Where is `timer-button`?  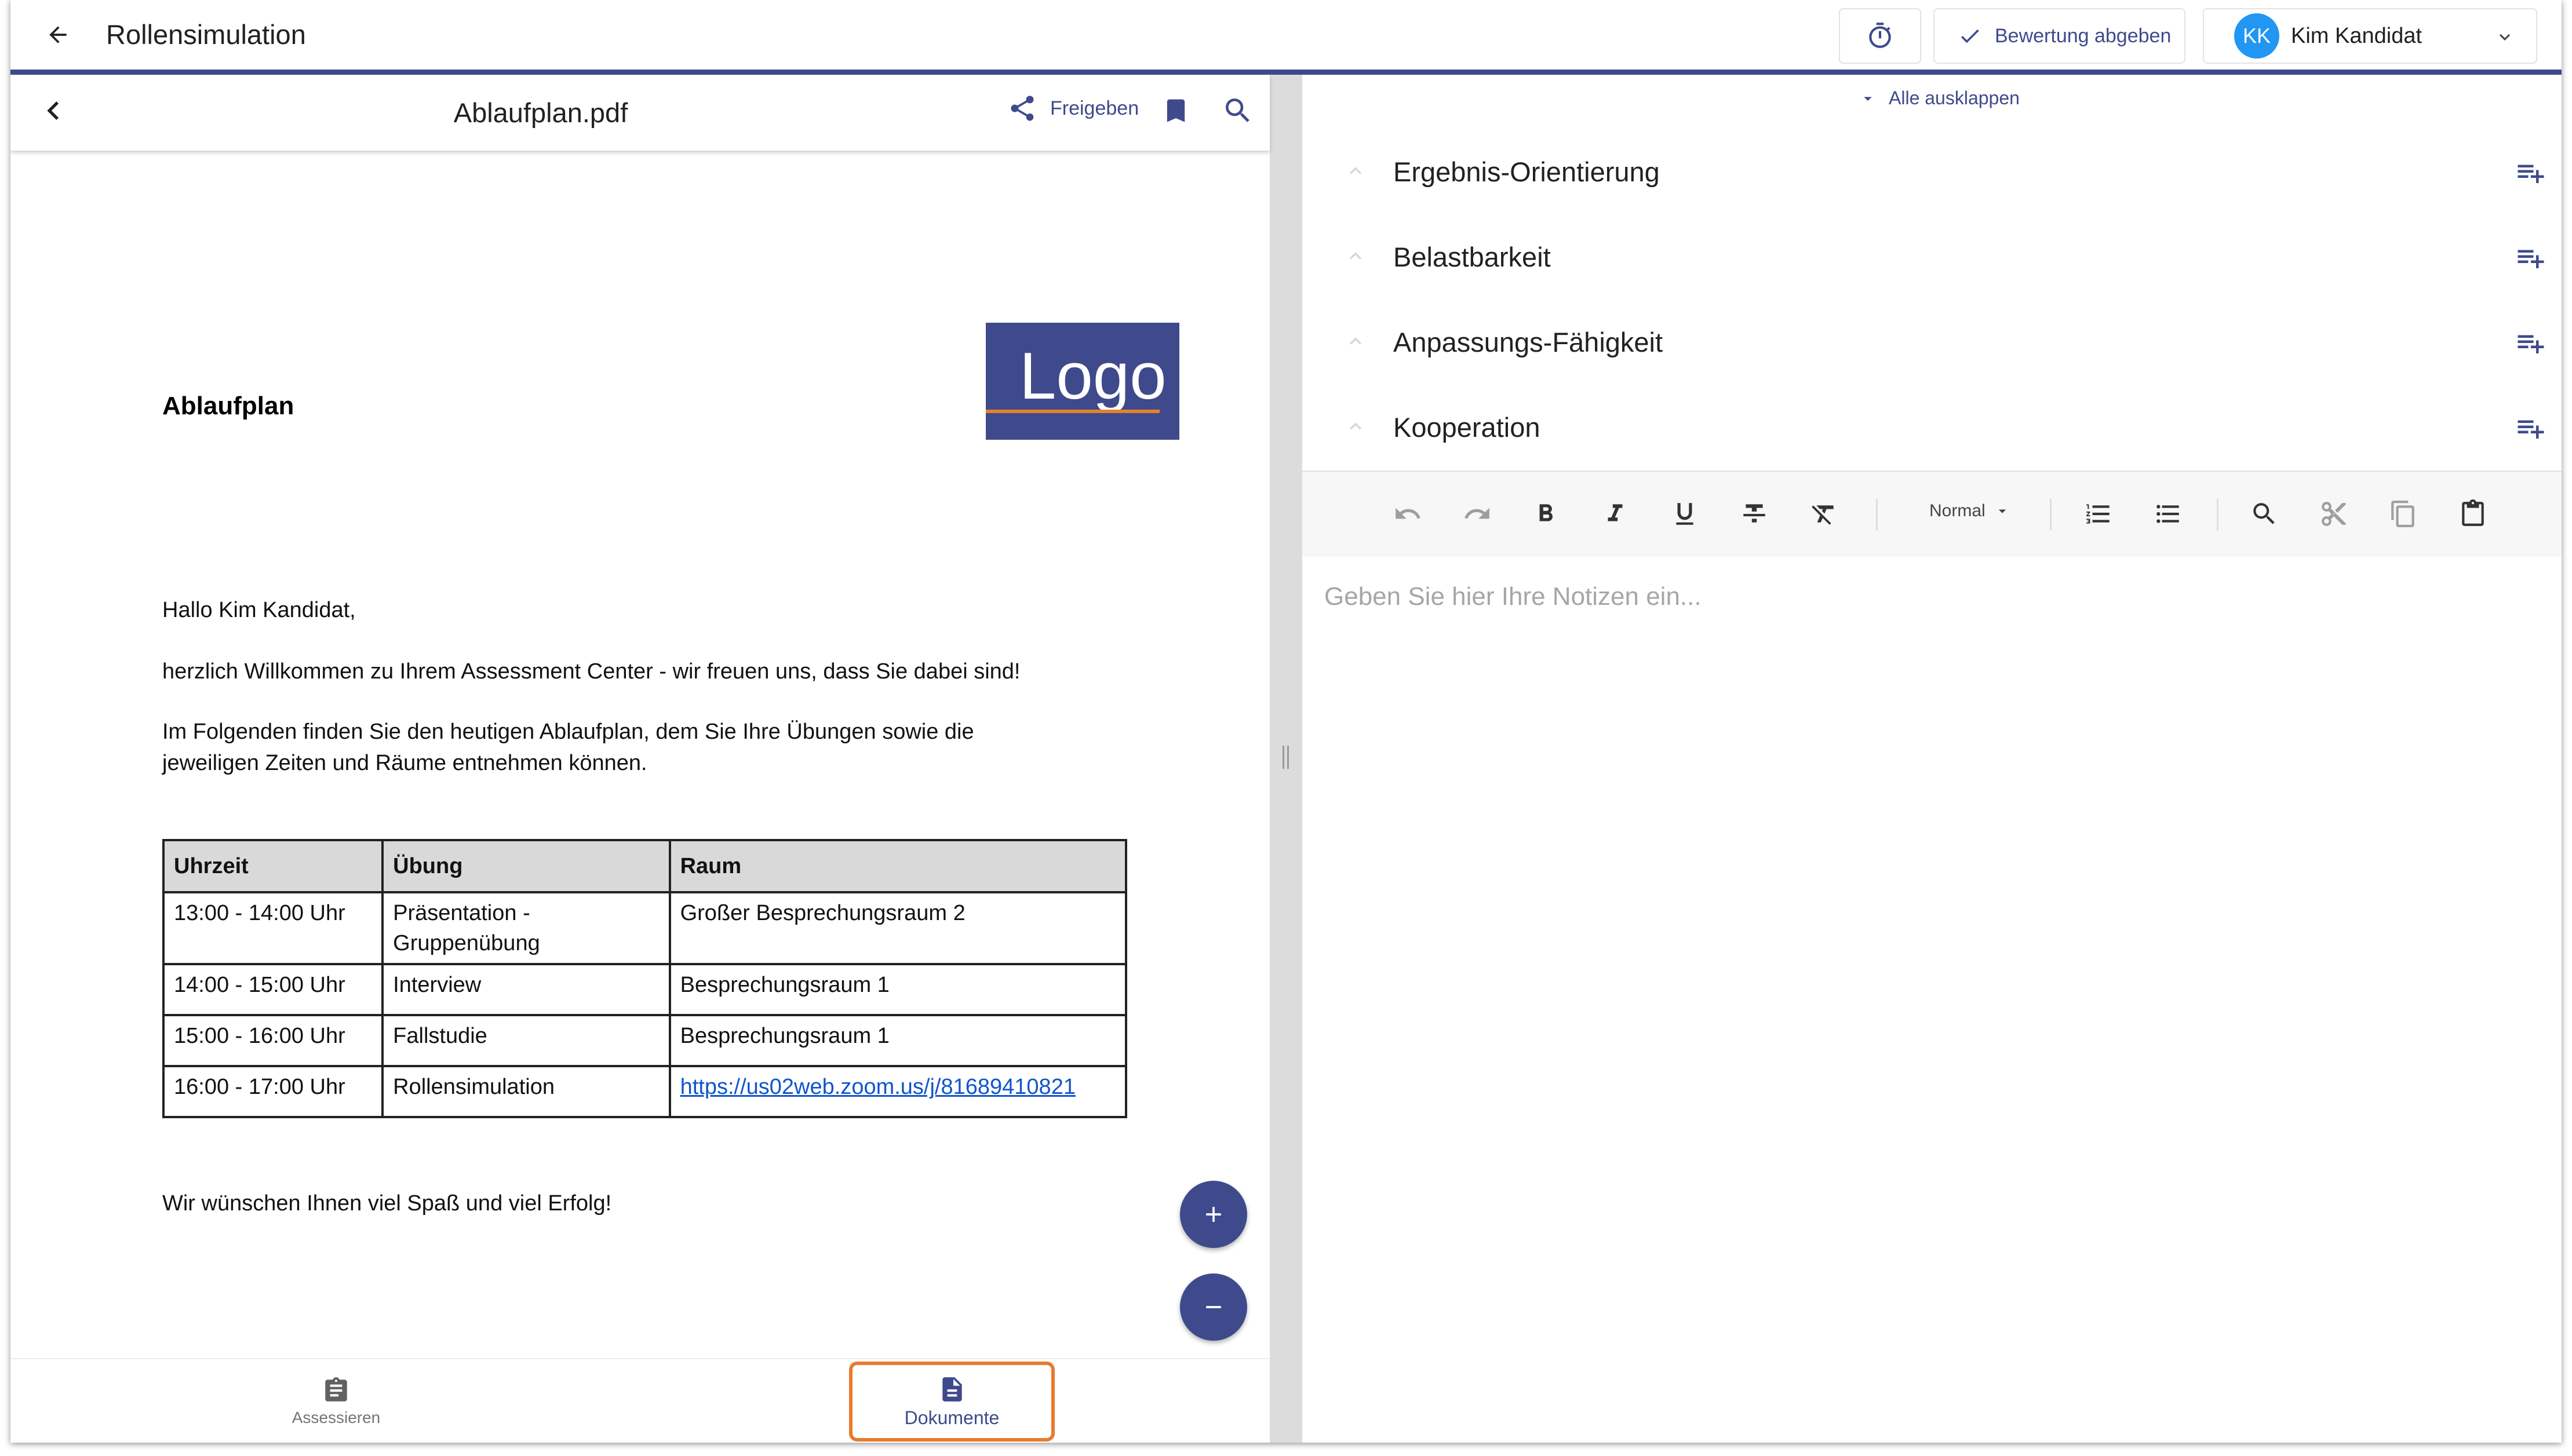
timer-button is located at coordinates (1880, 36).